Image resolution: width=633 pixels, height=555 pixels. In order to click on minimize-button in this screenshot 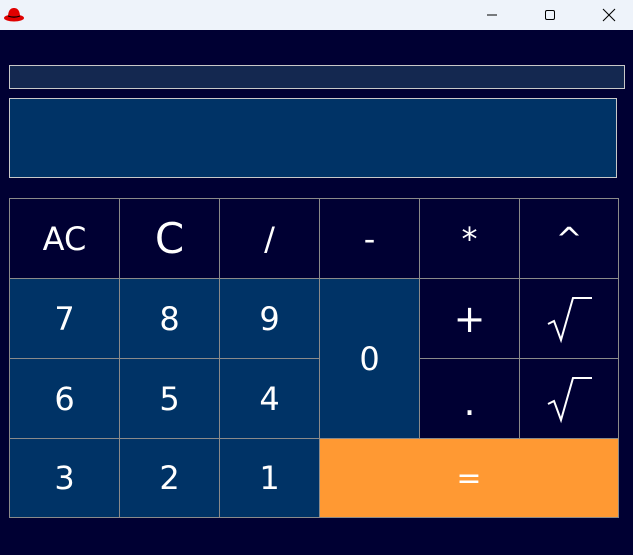, I will do `click(492, 15)`.